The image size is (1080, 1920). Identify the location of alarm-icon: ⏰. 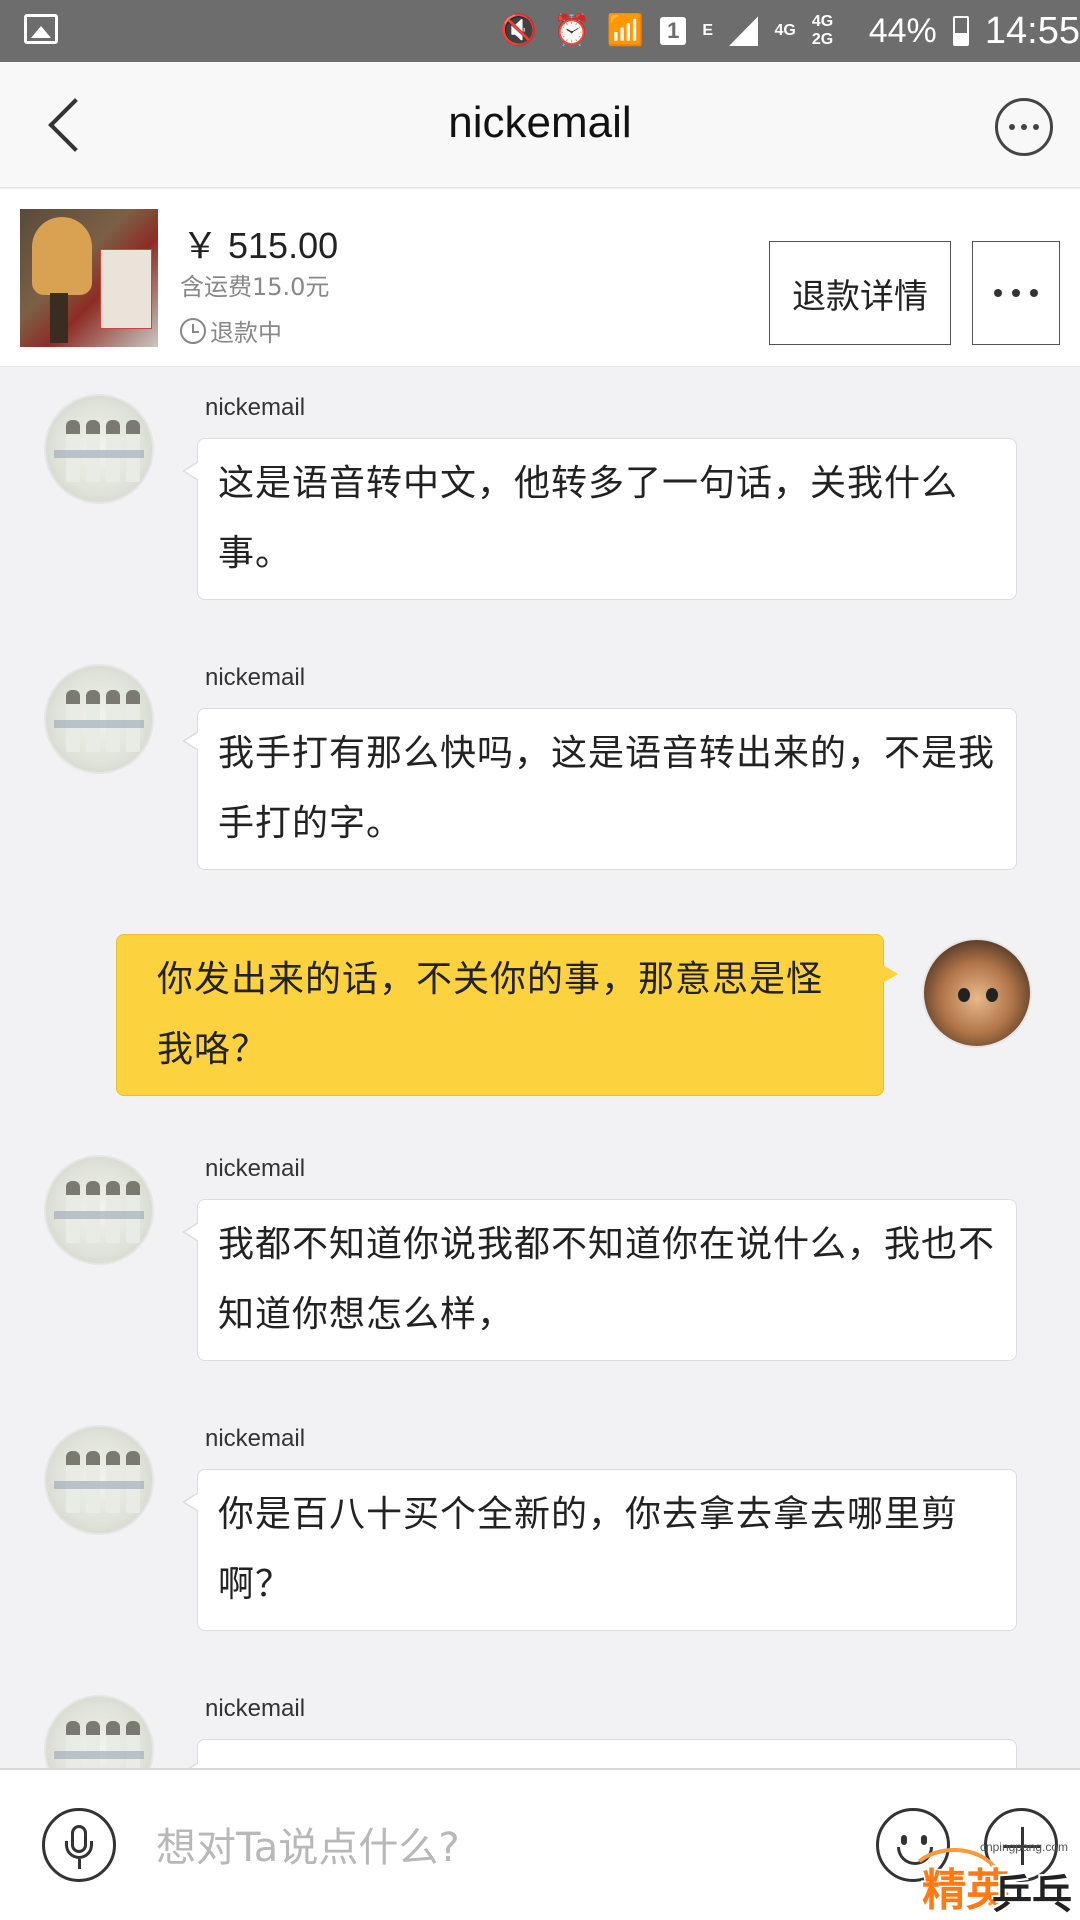
(572, 30).